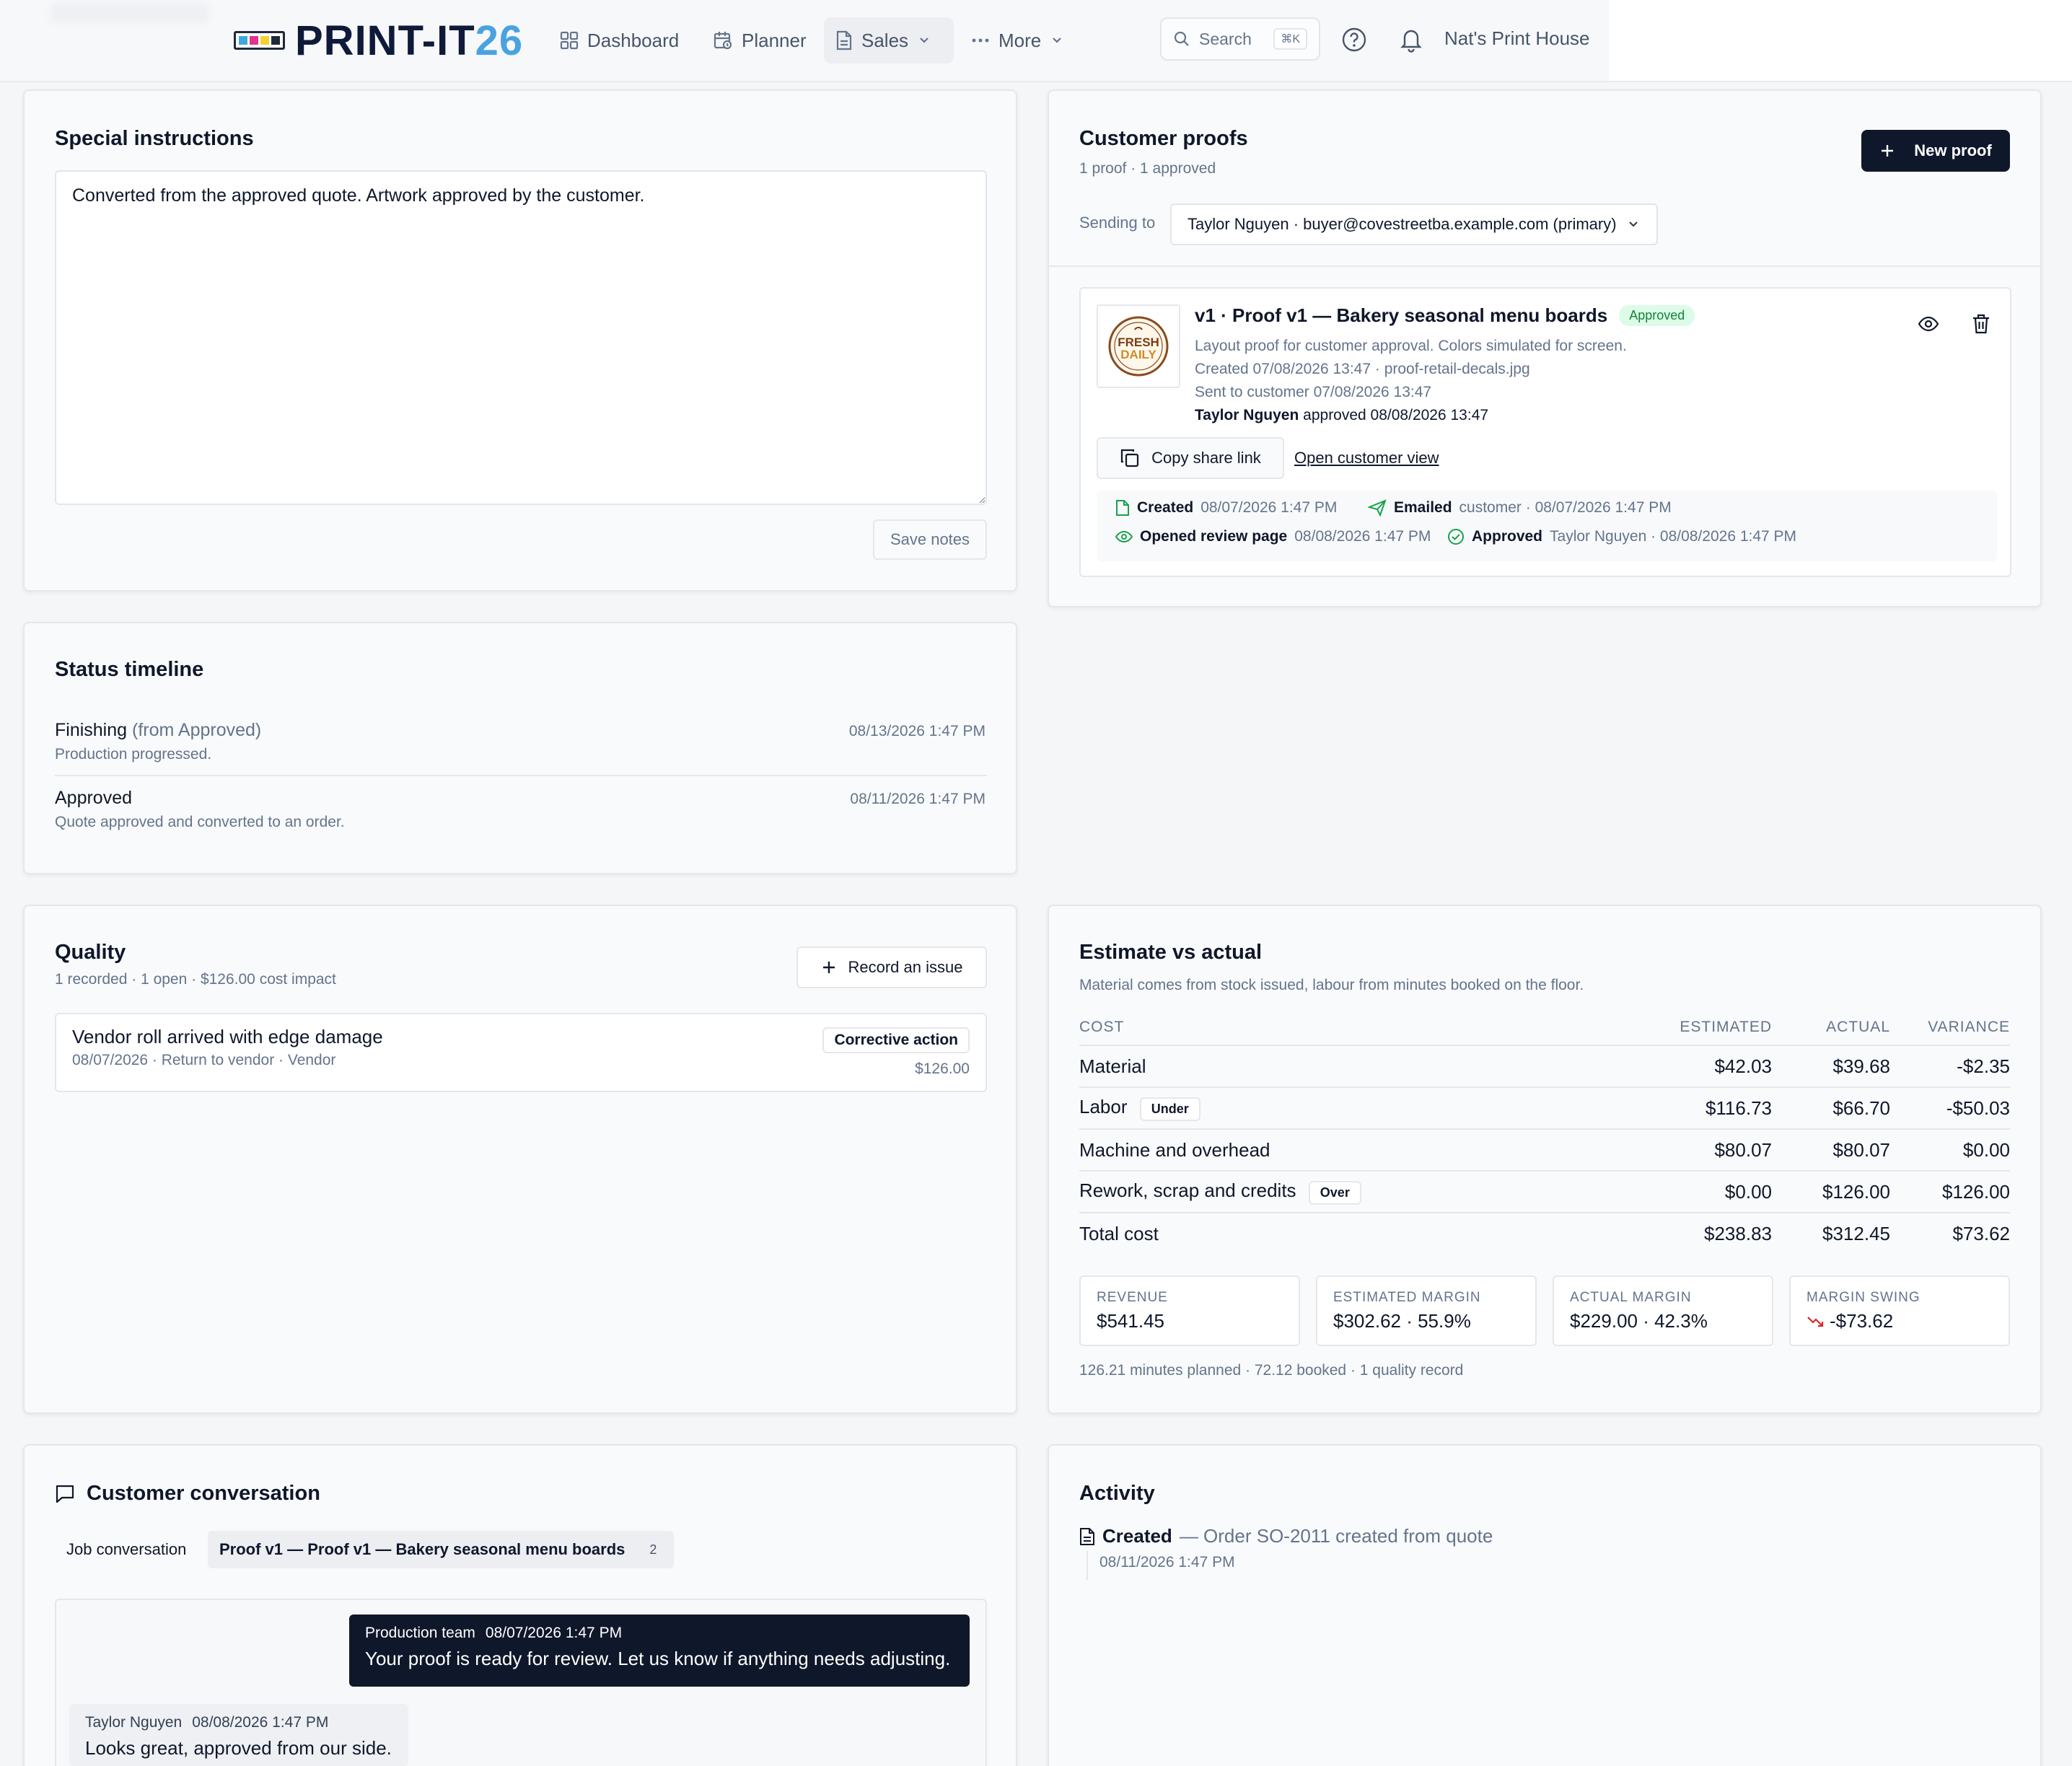 This screenshot has width=2072, height=1766. I want to click on message-time: 08/07/2026 1:47 PM, so click(554, 1633).